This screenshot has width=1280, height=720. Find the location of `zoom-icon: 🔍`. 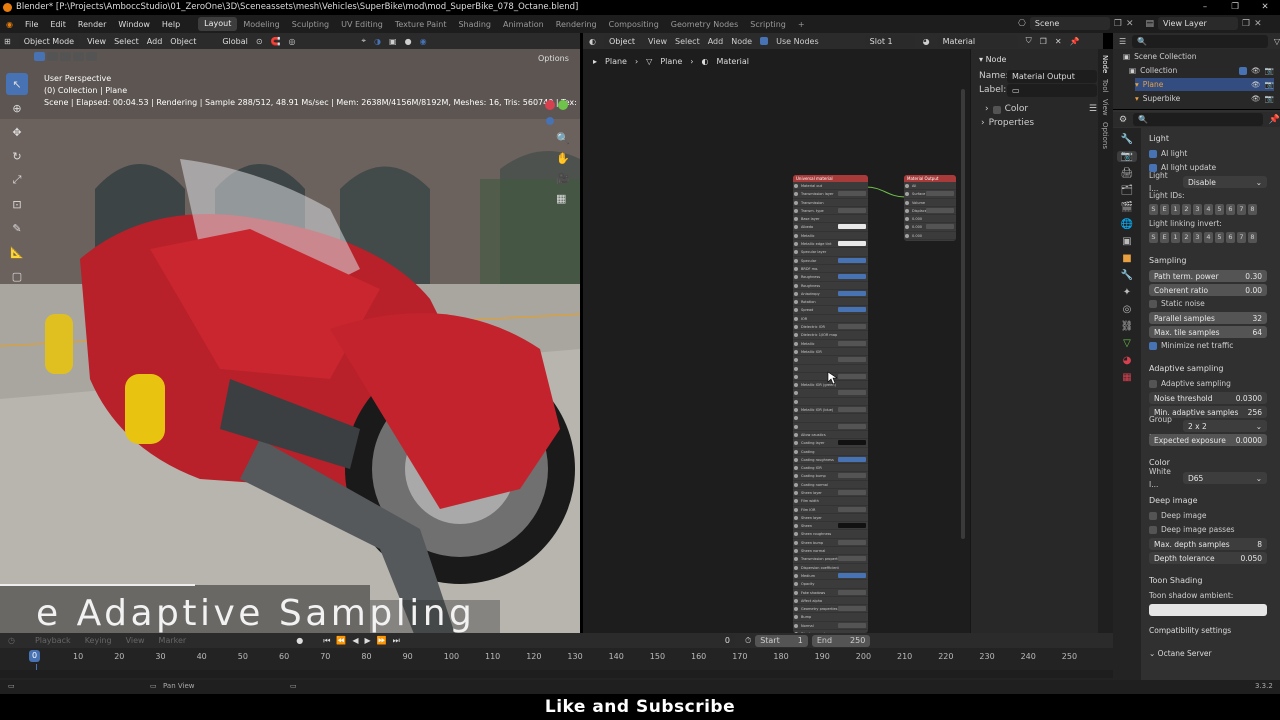

zoom-icon: 🔍 is located at coordinates (563, 139).